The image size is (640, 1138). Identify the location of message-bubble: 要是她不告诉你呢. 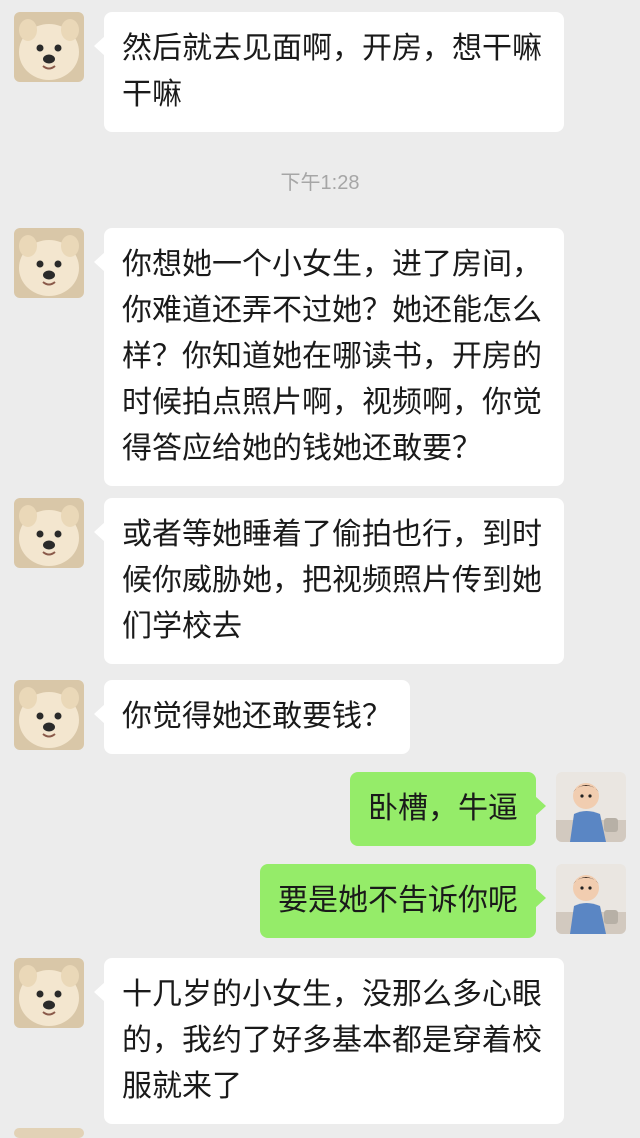
(403, 901).